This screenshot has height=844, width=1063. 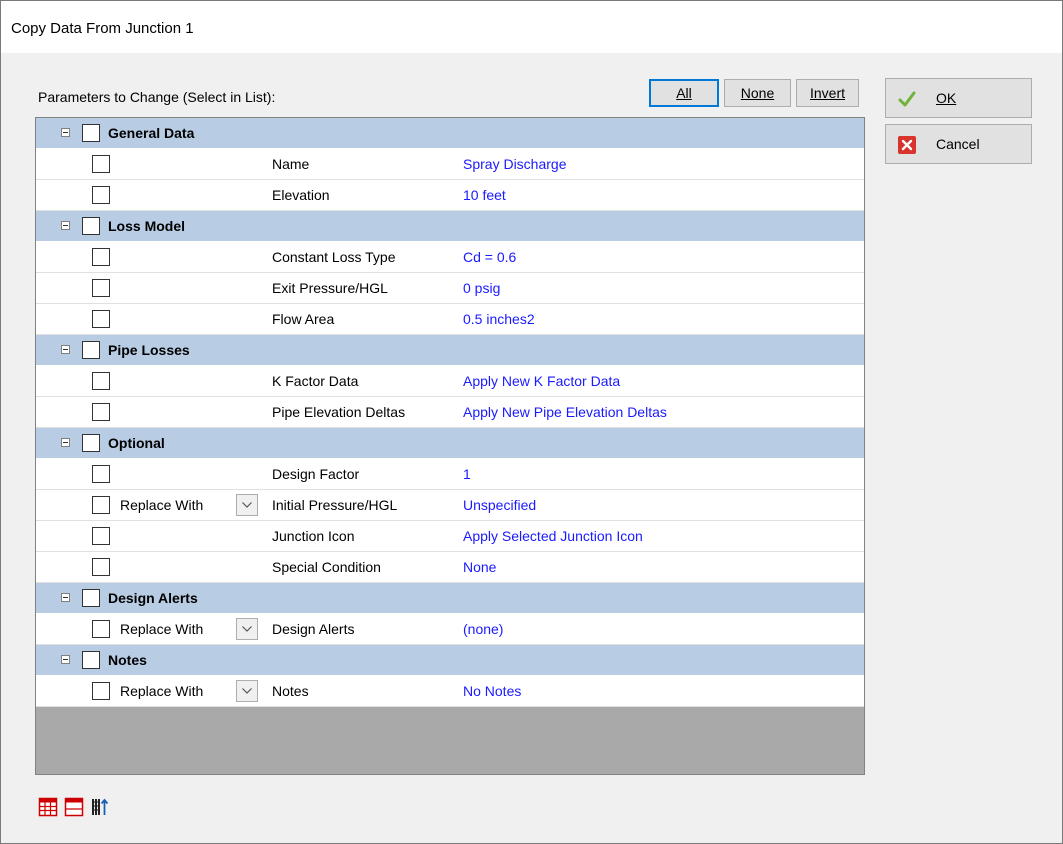 I want to click on param-value: 10 feet, so click(x=484, y=195).